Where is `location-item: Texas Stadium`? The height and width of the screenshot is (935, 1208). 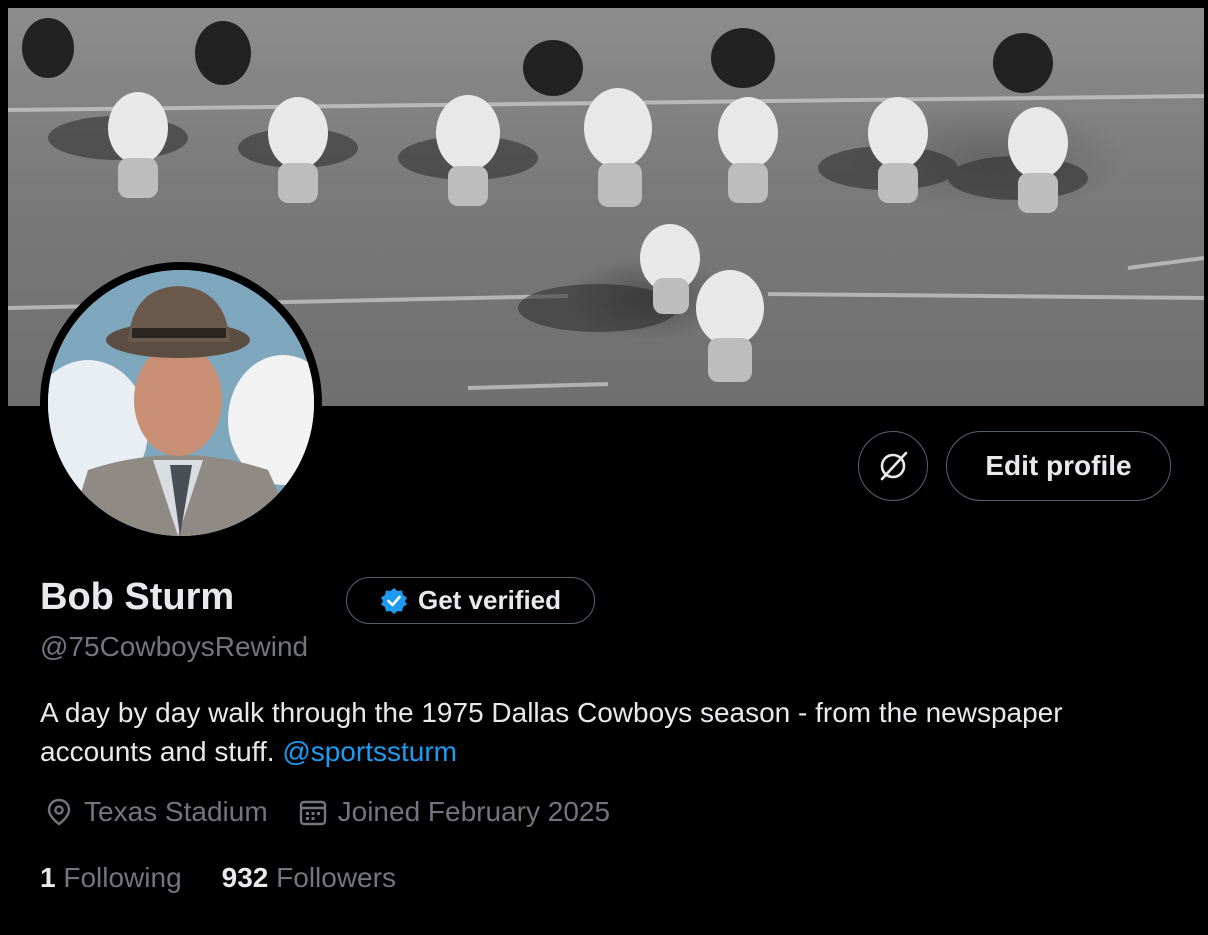
location-item: Texas Stadium is located at coordinates (156, 812).